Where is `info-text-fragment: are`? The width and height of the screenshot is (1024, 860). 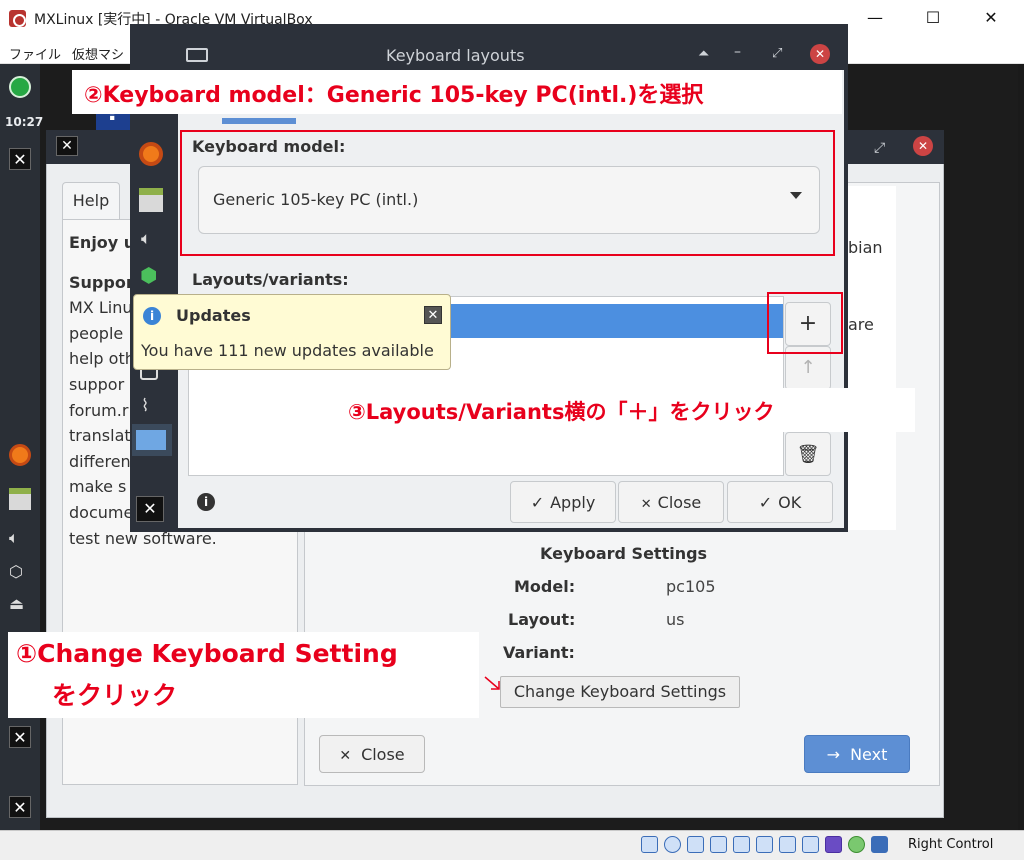
info-text-fragment: are is located at coordinates (861, 324).